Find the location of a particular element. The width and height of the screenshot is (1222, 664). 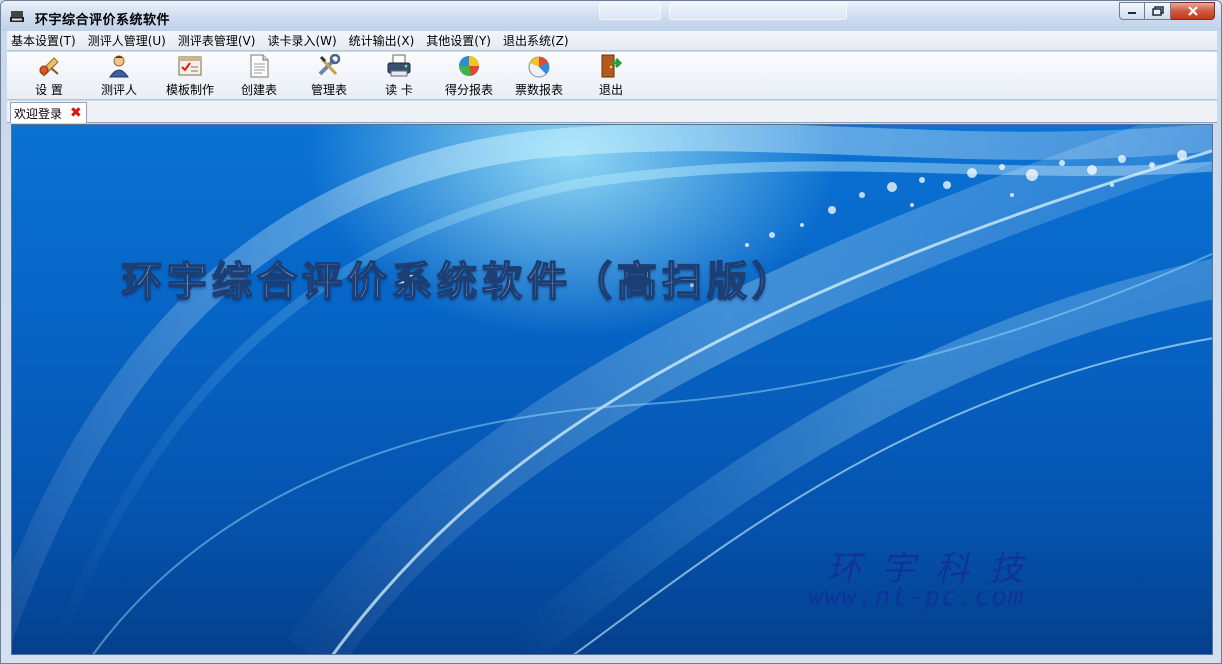

close-button is located at coordinates (1193, 11).